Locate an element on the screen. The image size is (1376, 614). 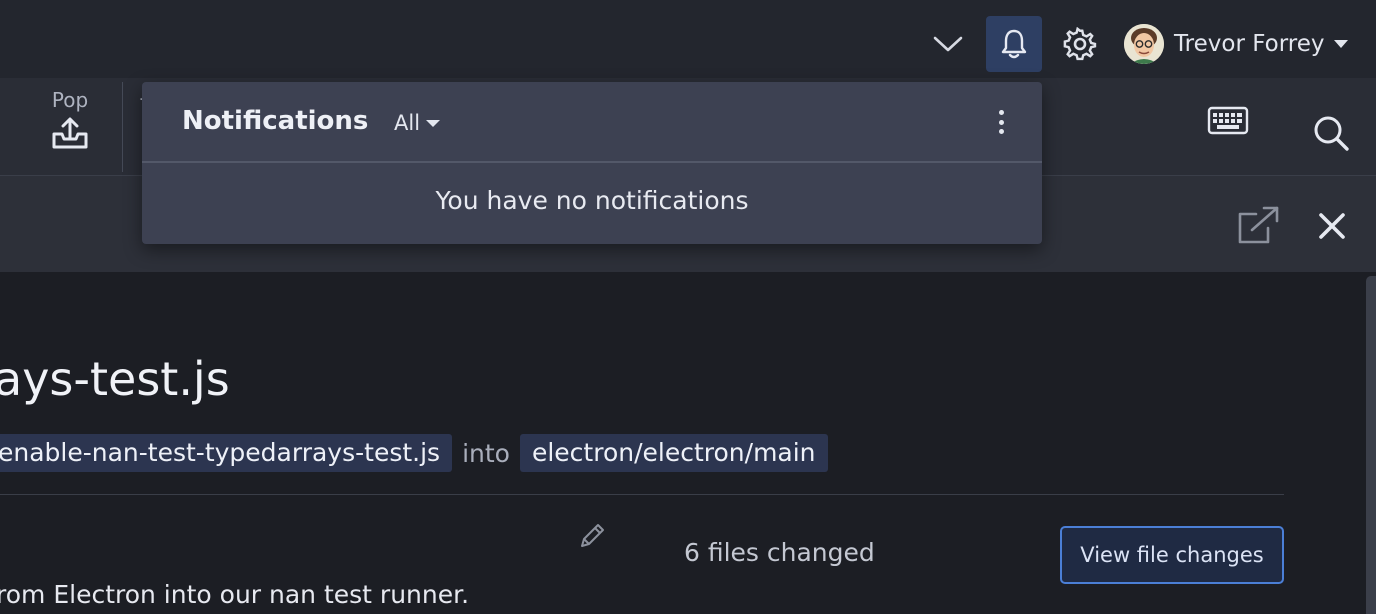
notifications-divider is located at coordinates (592, 162).